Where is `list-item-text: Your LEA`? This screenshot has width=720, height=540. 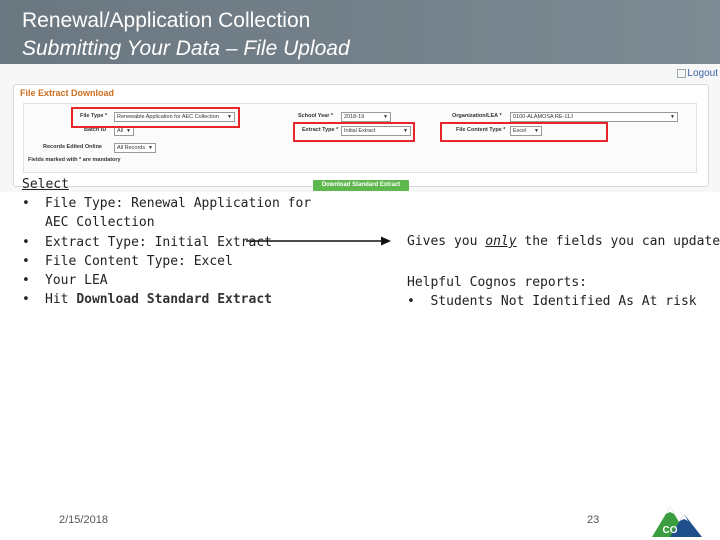 list-item-text: Your LEA is located at coordinates (76, 281).